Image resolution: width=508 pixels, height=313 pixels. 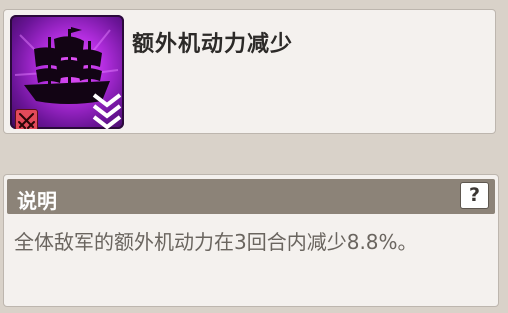 I want to click on skill-icon, so click(x=67, y=72).